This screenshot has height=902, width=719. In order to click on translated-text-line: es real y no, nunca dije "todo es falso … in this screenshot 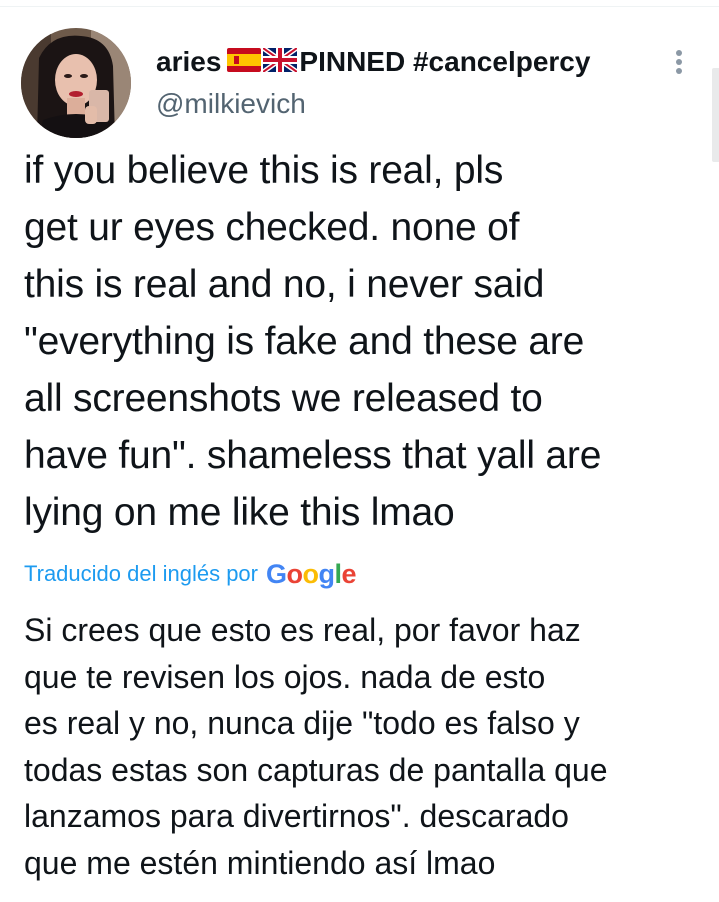, I will do `click(302, 723)`.